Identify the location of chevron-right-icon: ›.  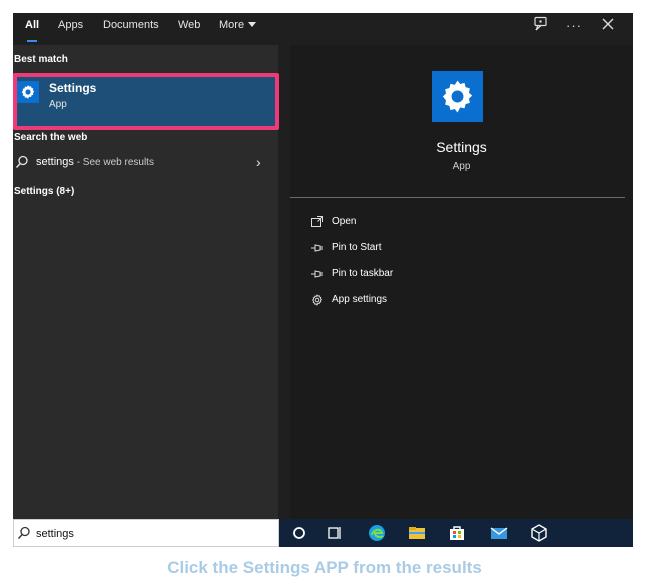
(258, 162).